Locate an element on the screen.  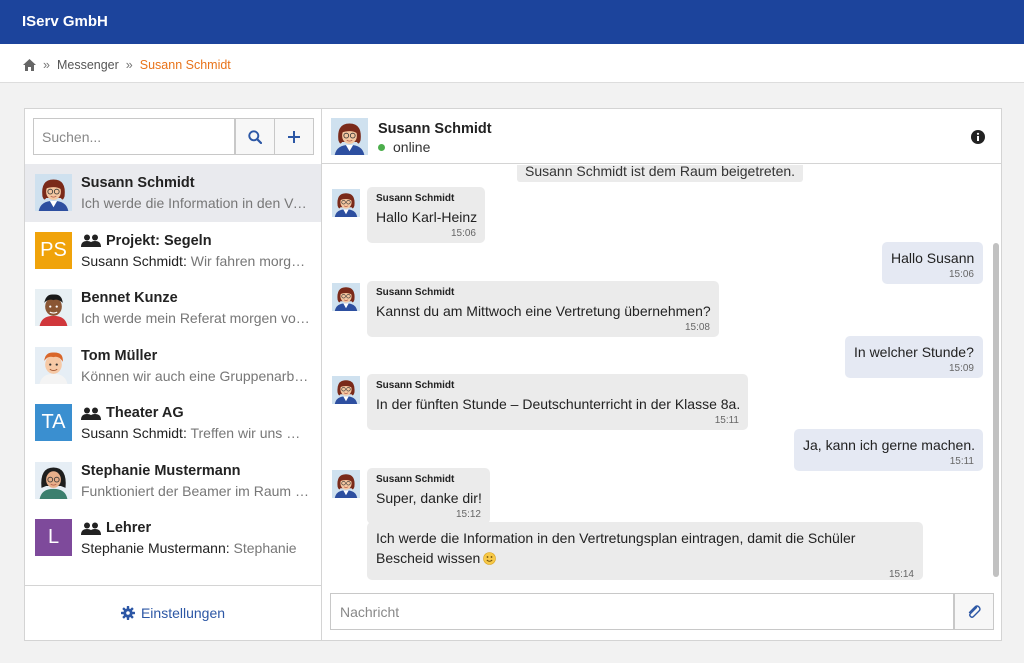
message-time: 15:14 is located at coordinates (901, 574).